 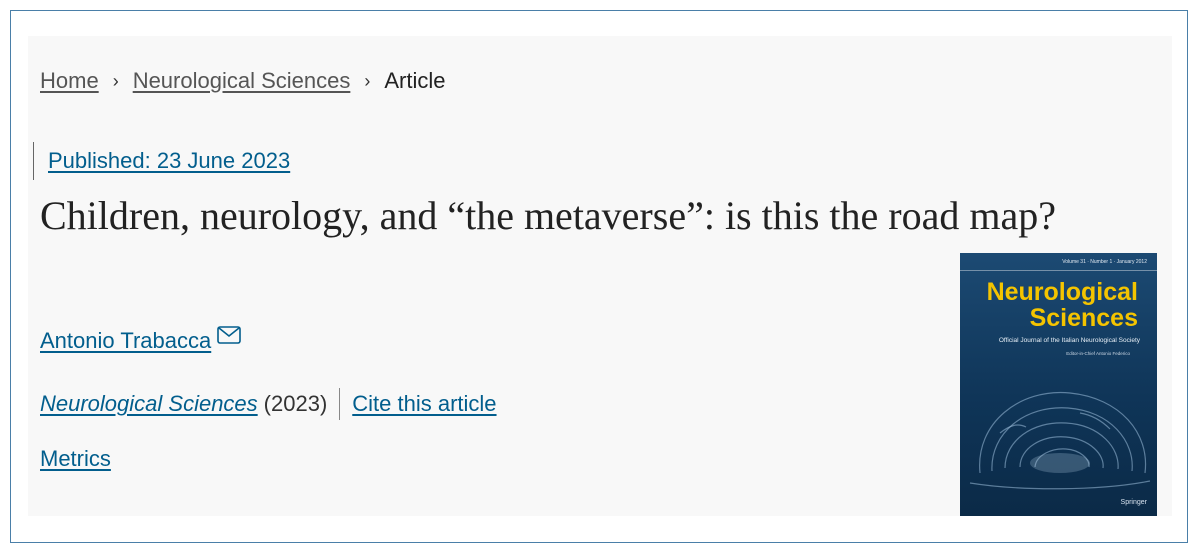 I want to click on metrics-link: Metrics, so click(x=75, y=459).